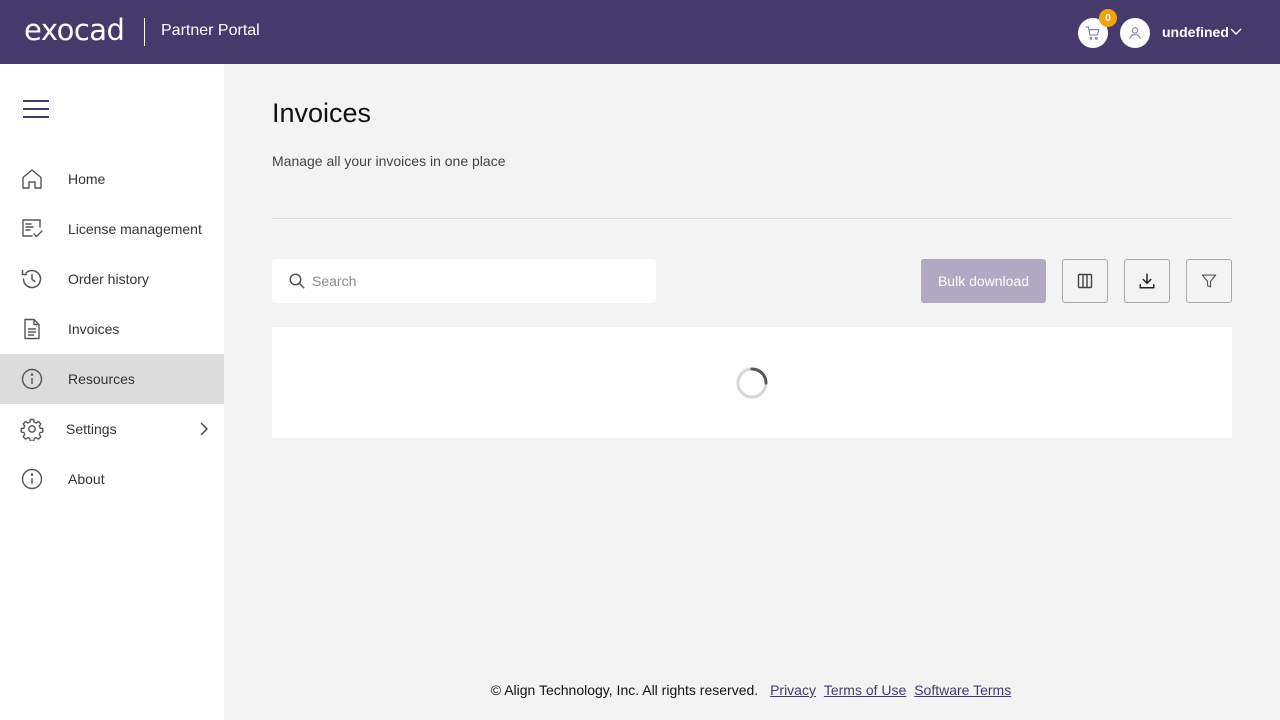 The width and height of the screenshot is (1280, 720). I want to click on search-input, so click(477, 281).